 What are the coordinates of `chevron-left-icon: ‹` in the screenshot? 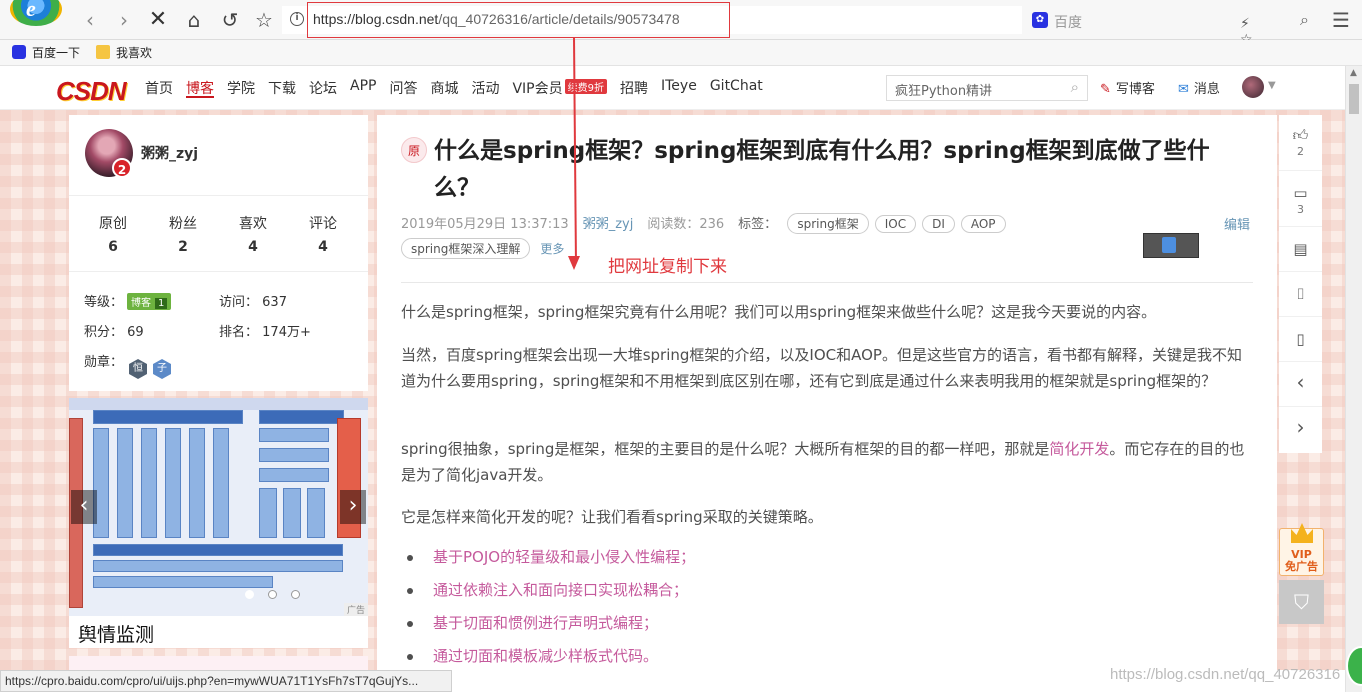 It's located at (1300, 382).